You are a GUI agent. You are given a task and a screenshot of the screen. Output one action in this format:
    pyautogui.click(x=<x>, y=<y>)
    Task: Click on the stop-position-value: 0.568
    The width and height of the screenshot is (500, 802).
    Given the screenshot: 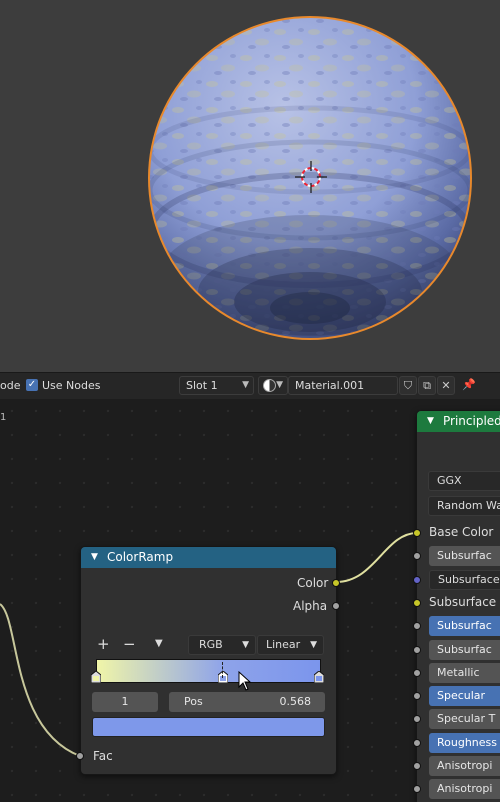 What is the action you would take?
    pyautogui.click(x=295, y=701)
    